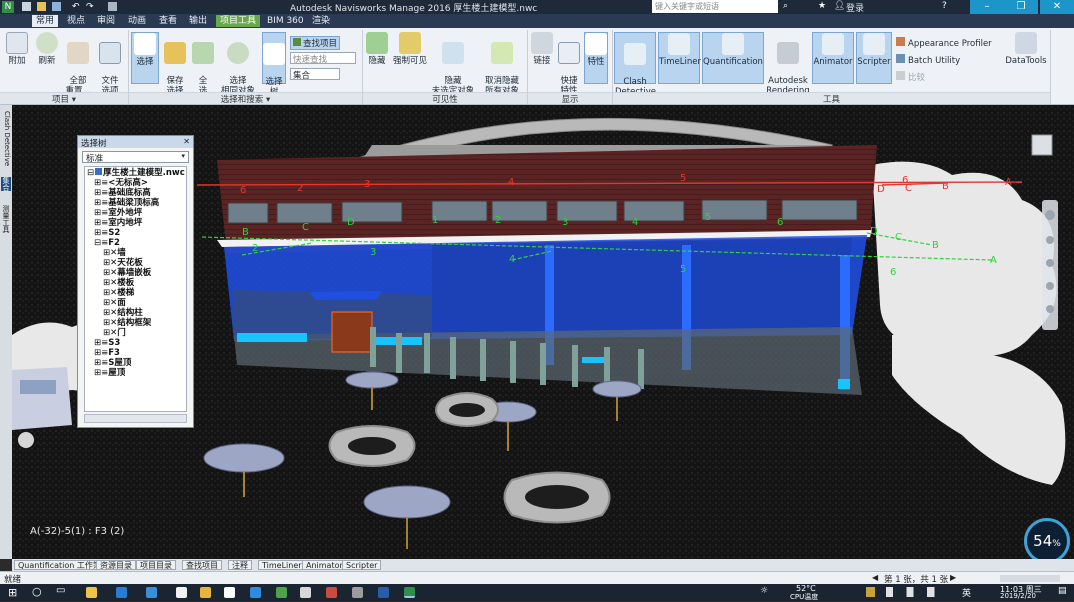 The height and width of the screenshot is (602, 1074). Describe the element at coordinates (635, 64) in the screenshot. I see `clash-detective-button: Clash Detective` at that location.